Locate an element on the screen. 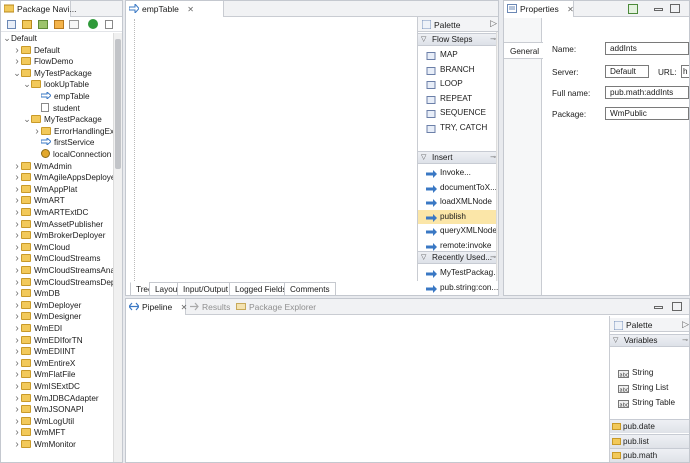  variable-item: abc String is located at coordinates (649, 373).